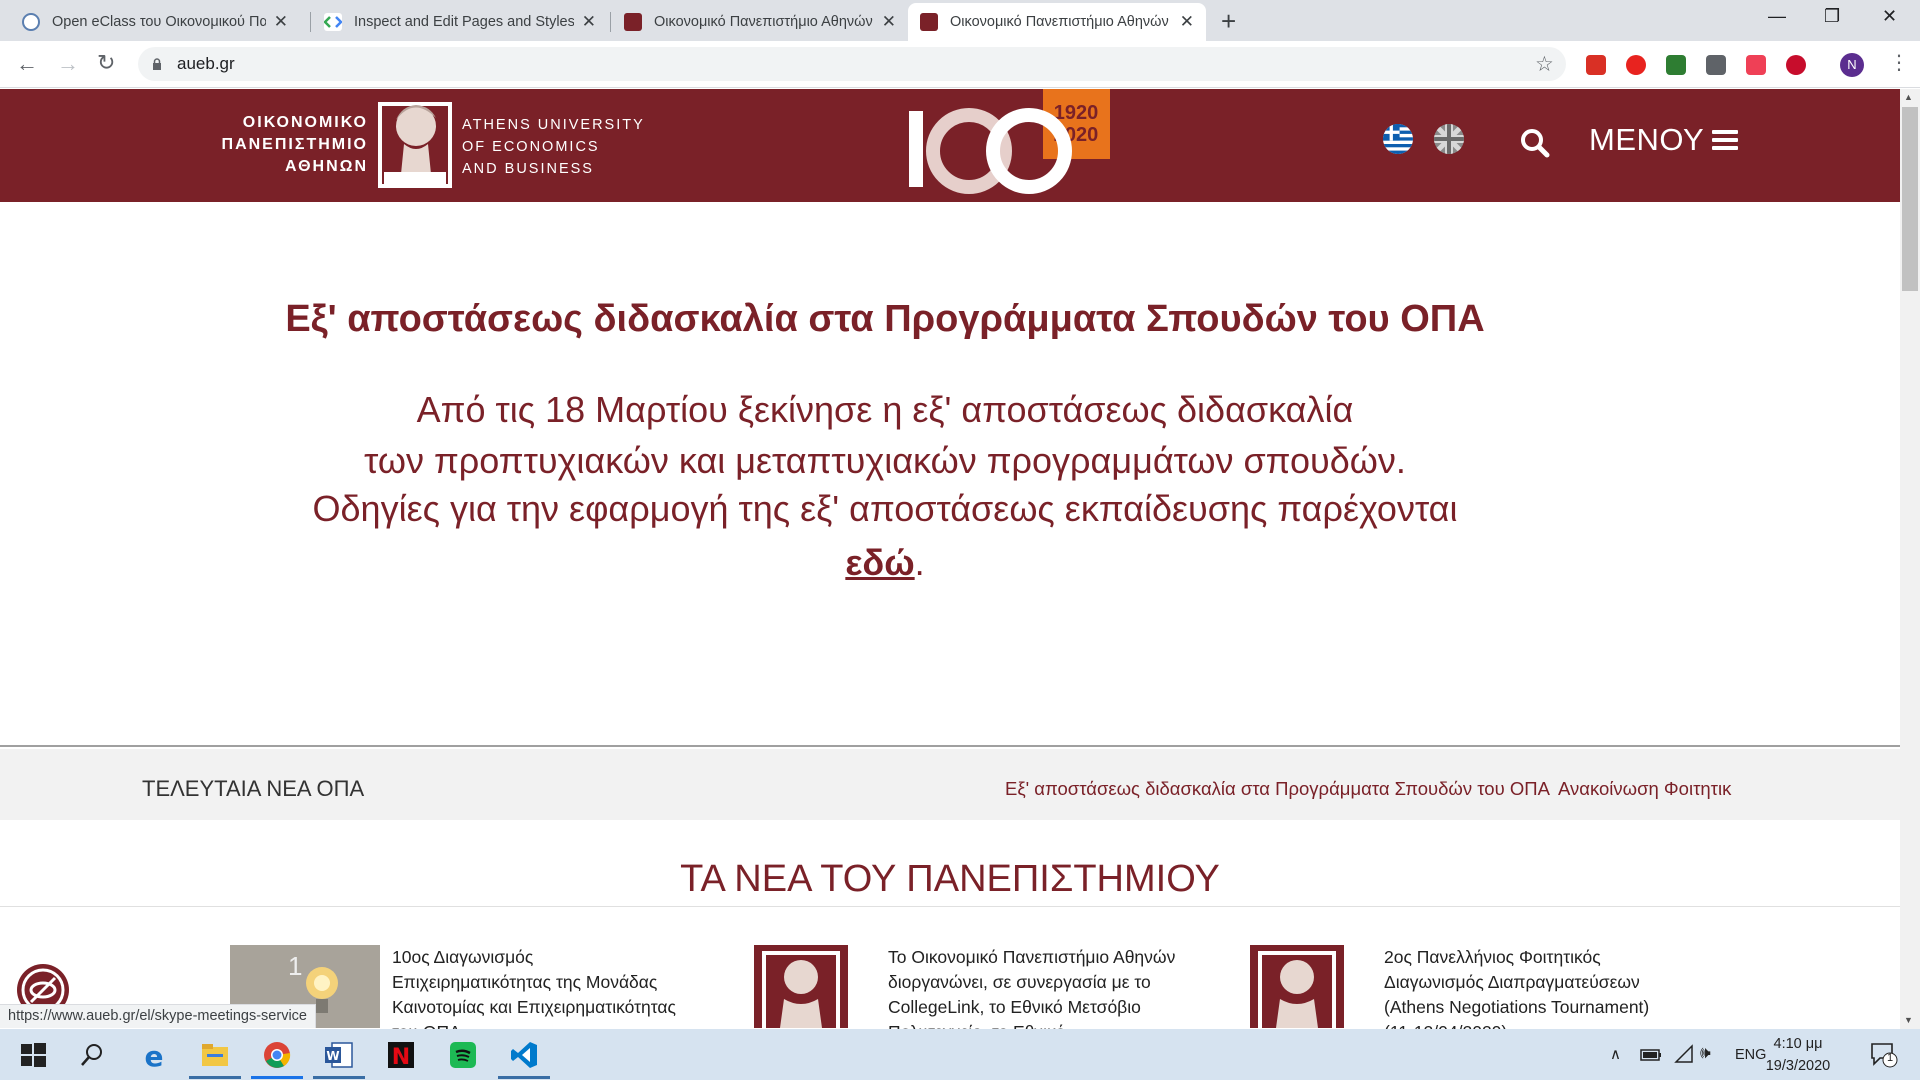 Image resolution: width=1920 pixels, height=1080 pixels. Describe the element at coordinates (1884, 1055) in the screenshot. I see `notifications-icon` at that location.